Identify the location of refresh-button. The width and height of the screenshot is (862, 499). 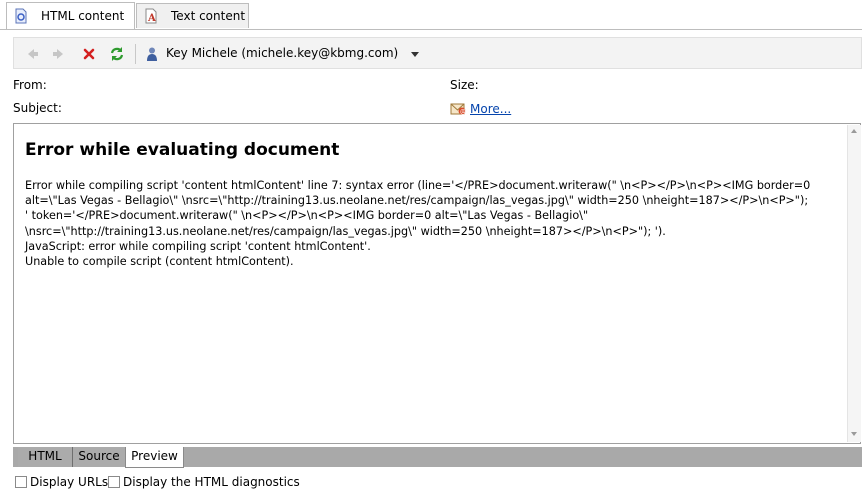
(117, 54).